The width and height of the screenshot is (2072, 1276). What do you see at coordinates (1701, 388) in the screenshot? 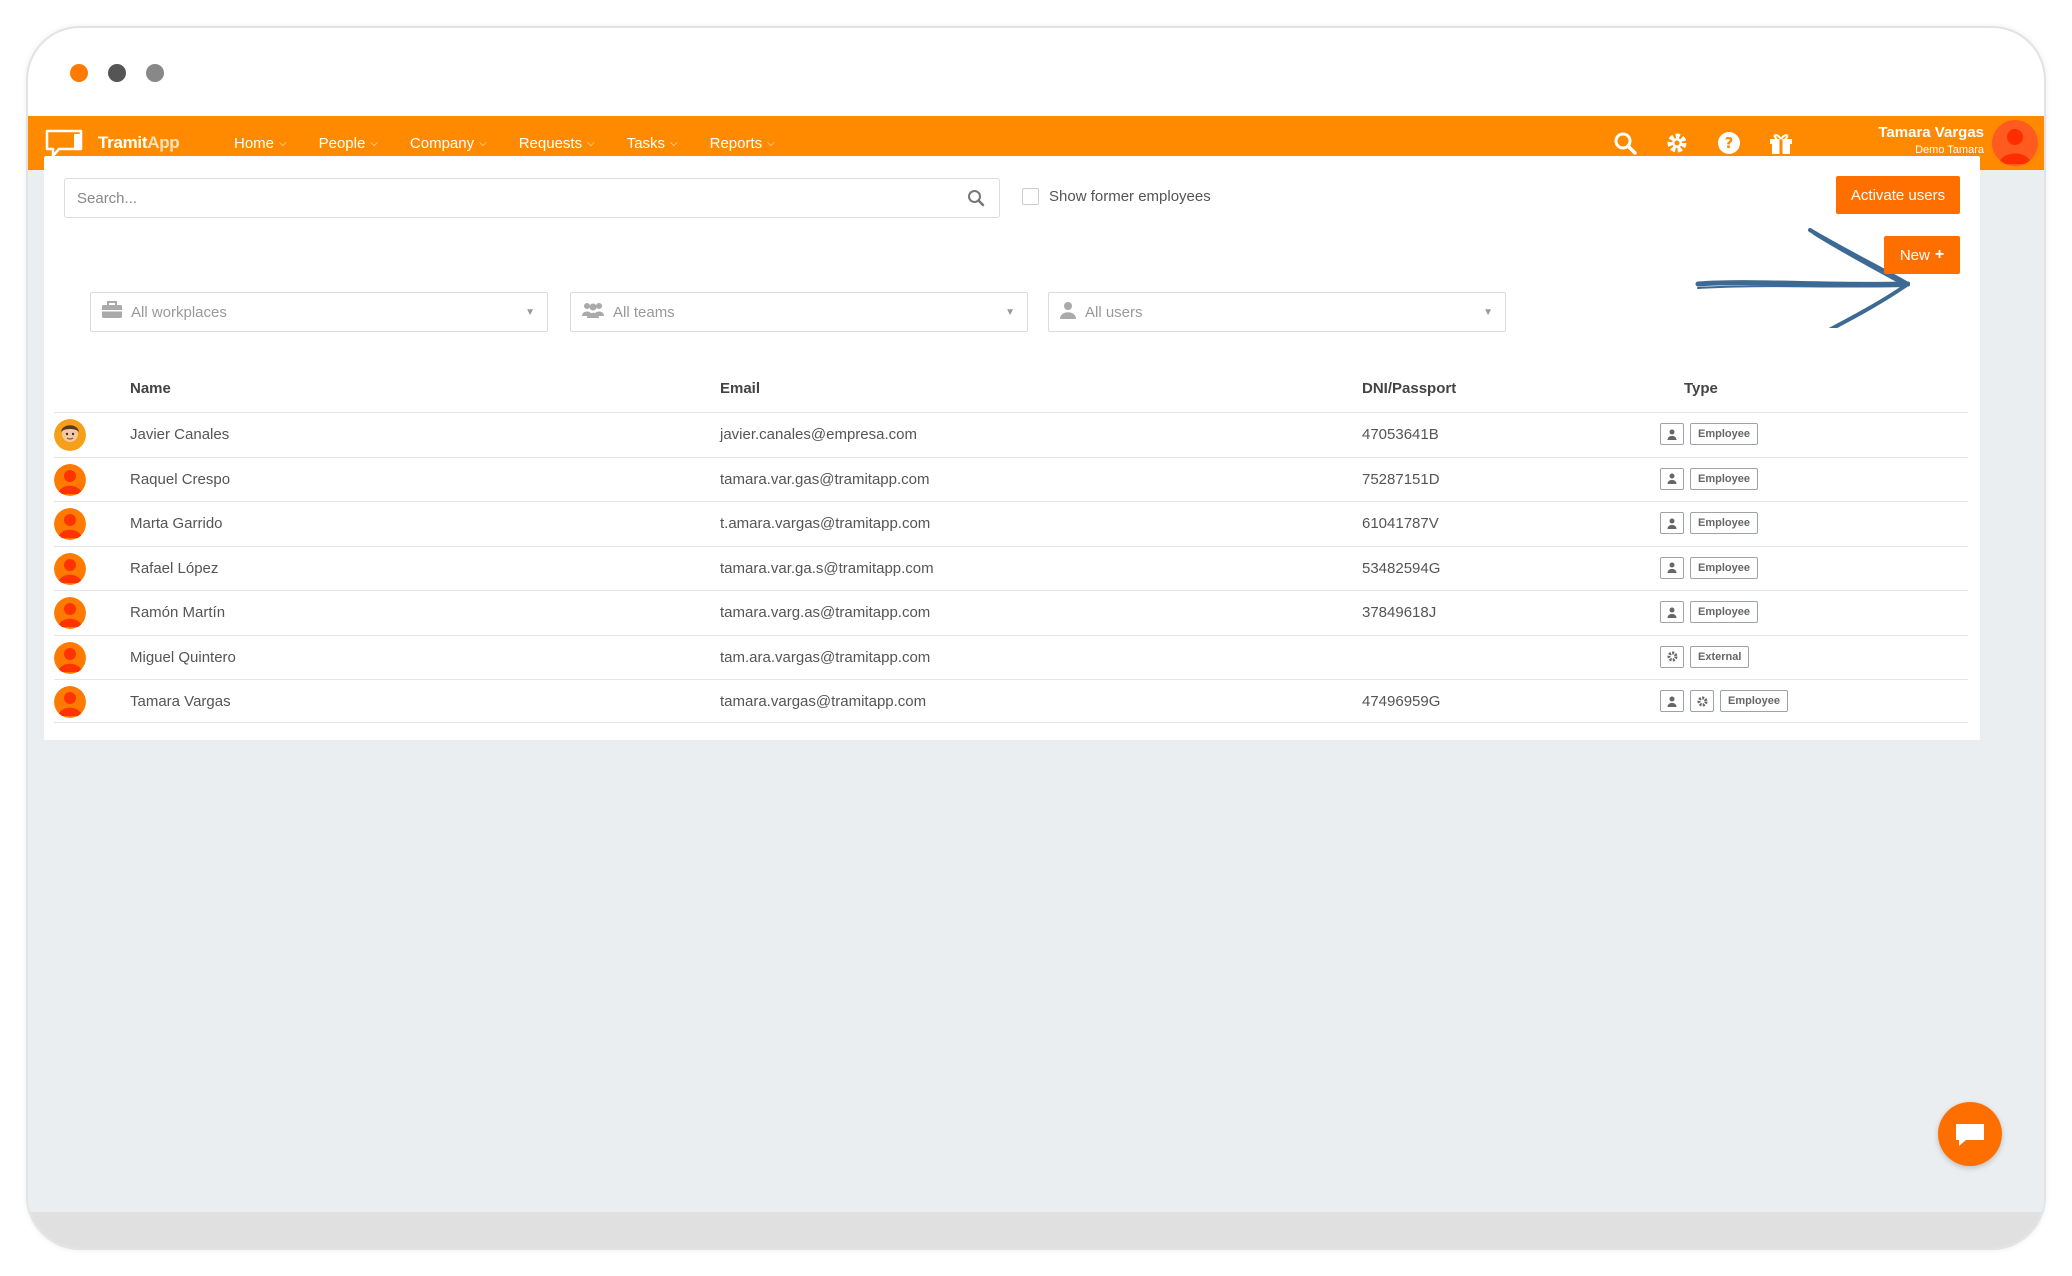
I see `column-header-type: Type` at bounding box center [1701, 388].